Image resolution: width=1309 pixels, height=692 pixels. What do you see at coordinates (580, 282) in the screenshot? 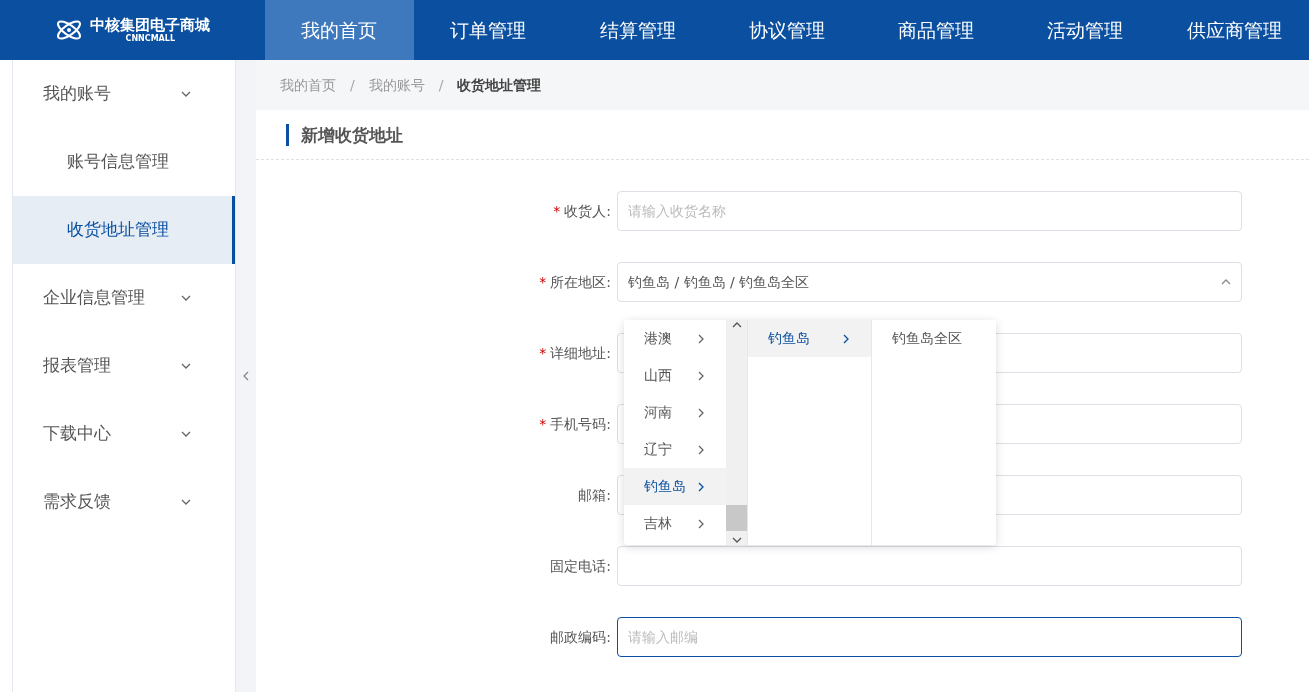
I see `field-label: 所在地区:` at bounding box center [580, 282].